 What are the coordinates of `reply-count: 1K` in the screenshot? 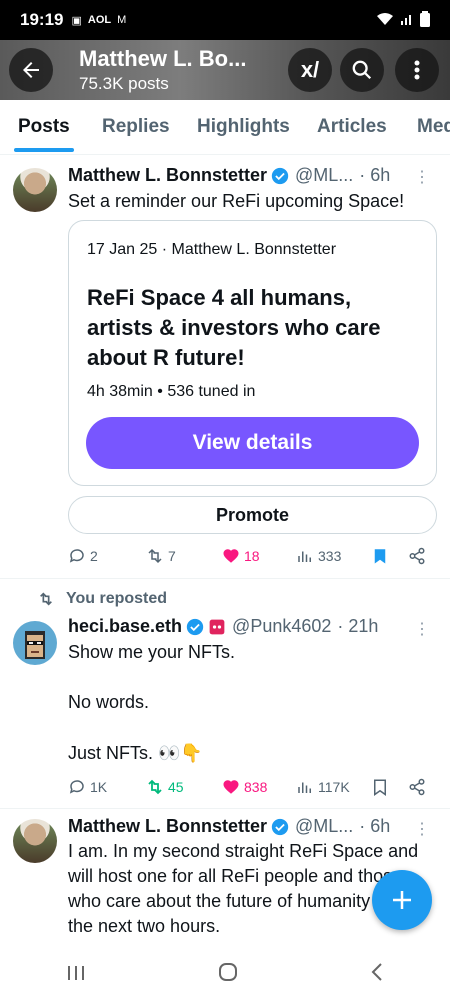 It's located at (99, 787).